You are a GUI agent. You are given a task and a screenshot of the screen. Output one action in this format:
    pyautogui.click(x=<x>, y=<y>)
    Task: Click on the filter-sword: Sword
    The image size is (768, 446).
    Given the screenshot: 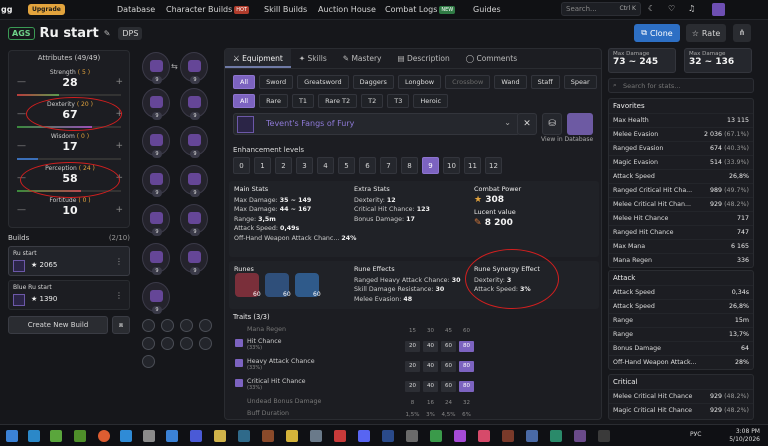 What is the action you would take?
    pyautogui.click(x=276, y=82)
    